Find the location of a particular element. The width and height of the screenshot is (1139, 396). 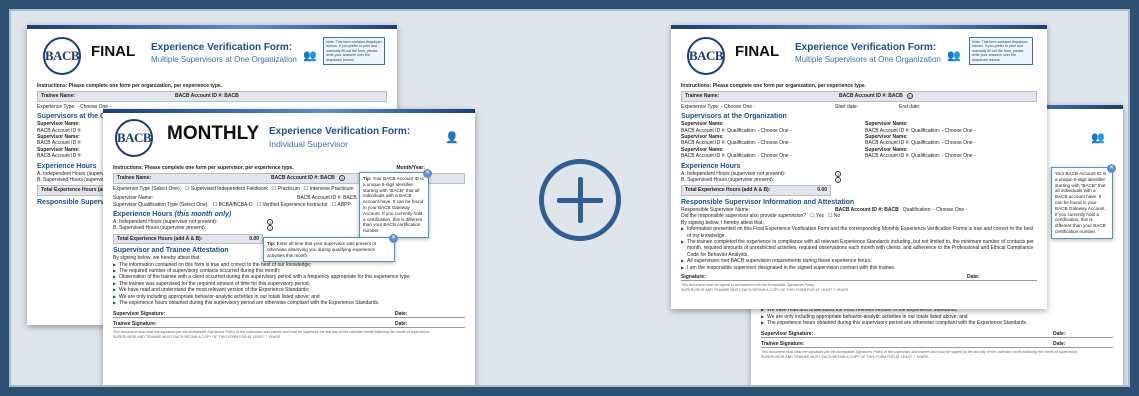

checkbox-no: ☐ No is located at coordinates (834, 216).